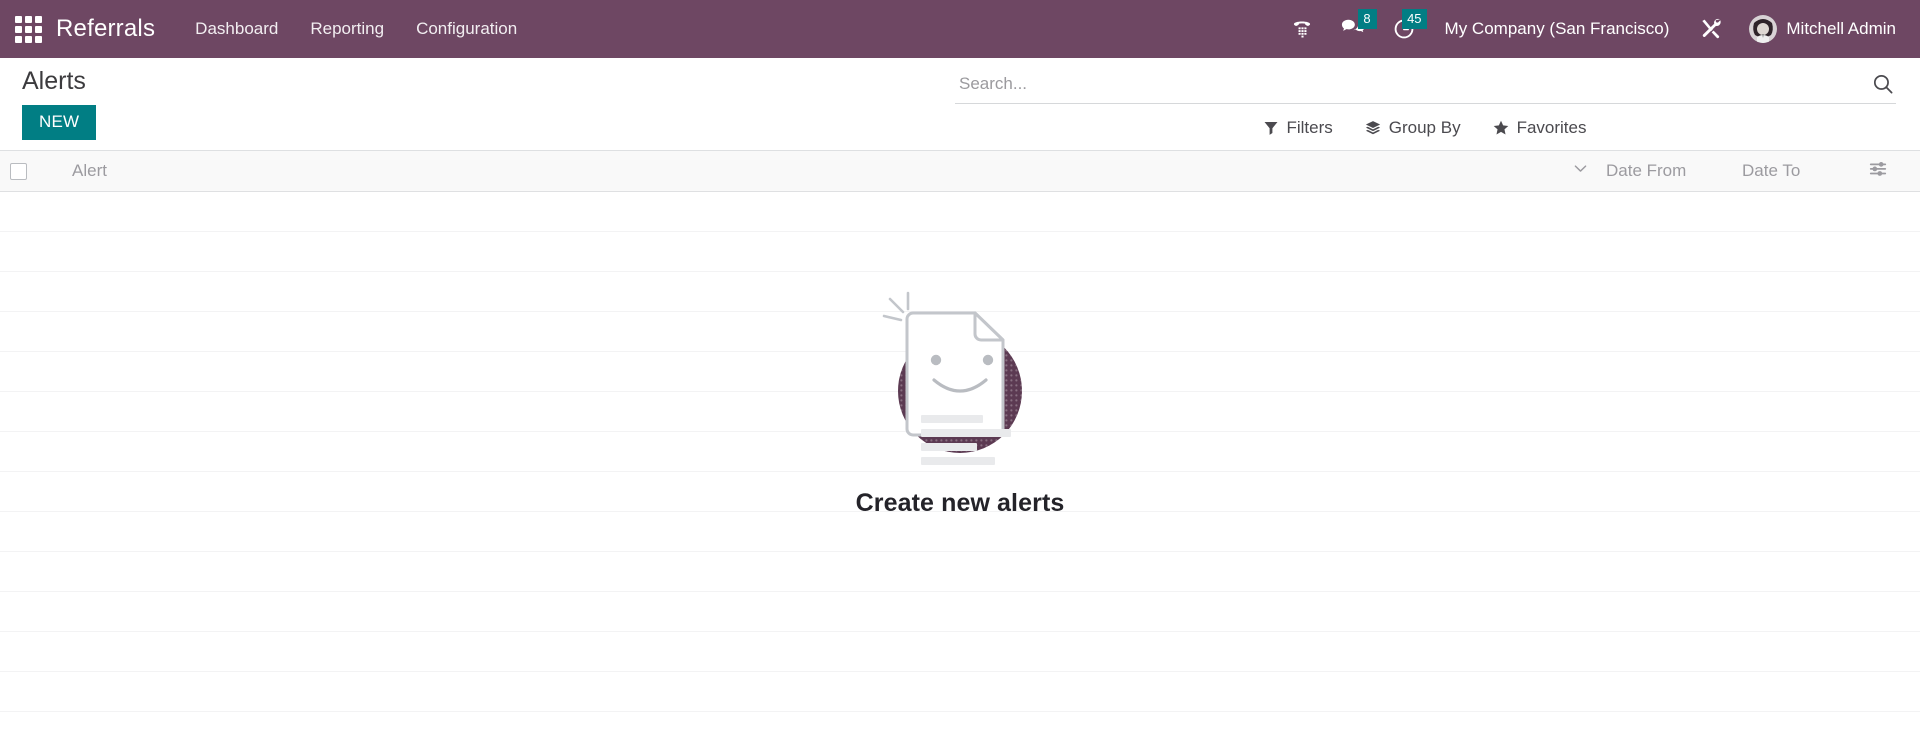 The height and width of the screenshot is (736, 1920). I want to click on alerts-table: Alert Date From Date To, so click(960, 171).